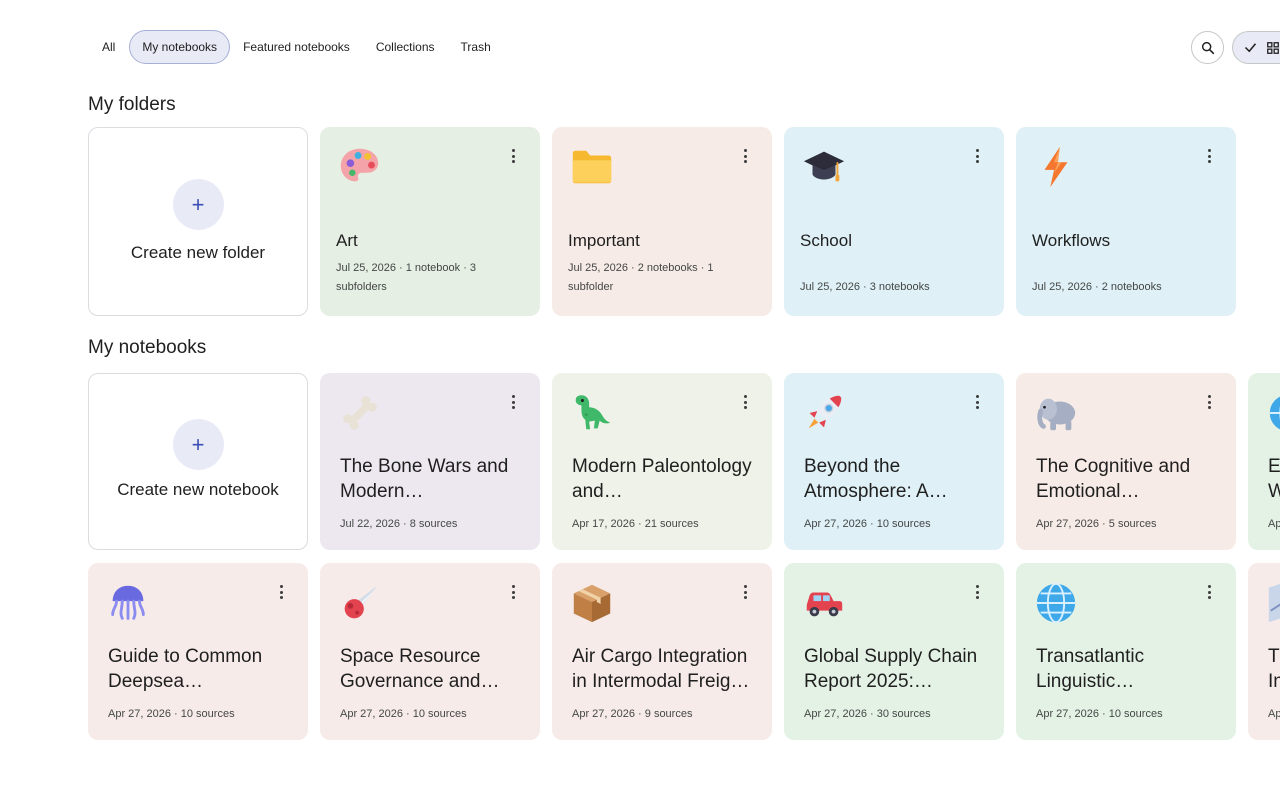 Image resolution: width=1280 pixels, height=800 pixels. I want to click on folder-meta: Jul 25, 2026 · 3 notebooks, so click(865, 287).